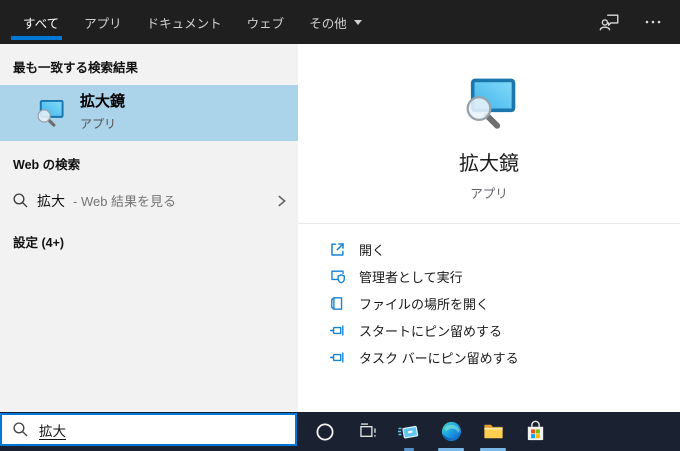 The width and height of the screenshot is (680, 451). I want to click on best-match-result-magnifier: 拡大鏡 アプリ, so click(149, 113).